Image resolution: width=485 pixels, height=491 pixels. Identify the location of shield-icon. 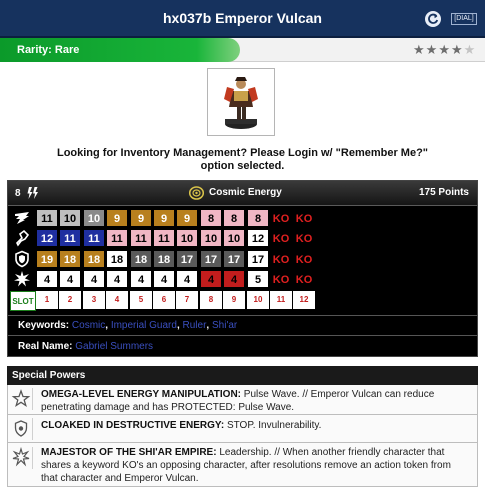
(22, 429).